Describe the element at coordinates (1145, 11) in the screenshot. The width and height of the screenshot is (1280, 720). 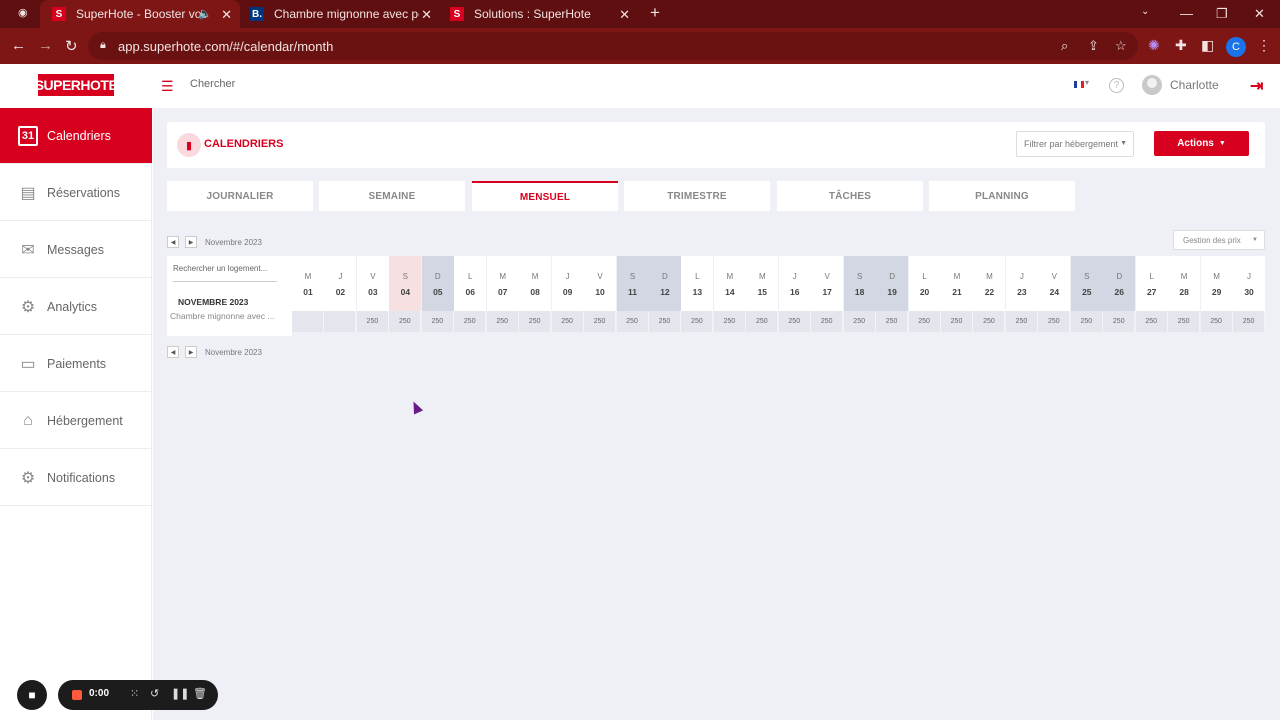
I see `tab-search-icon: ⌄` at that location.